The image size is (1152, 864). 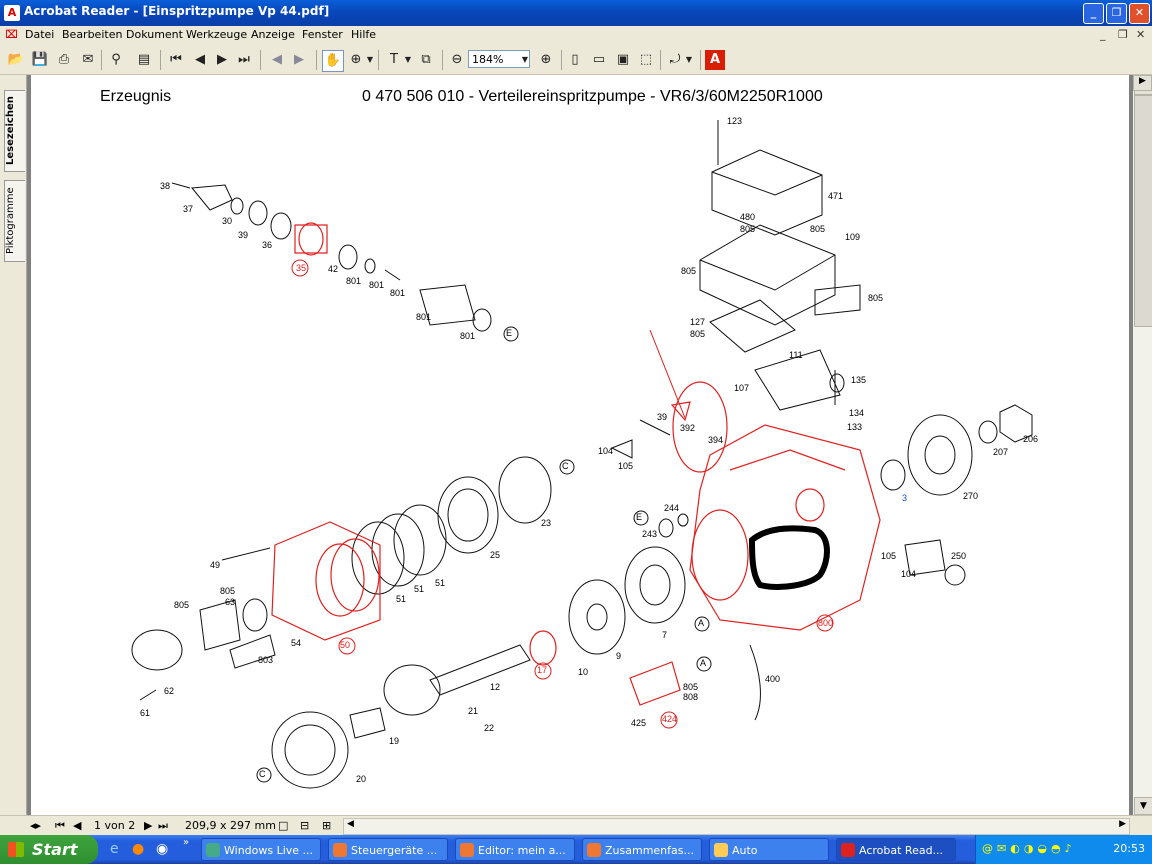 What do you see at coordinates (273, 34) in the screenshot?
I see `menu-anzeige: Anzeige` at bounding box center [273, 34].